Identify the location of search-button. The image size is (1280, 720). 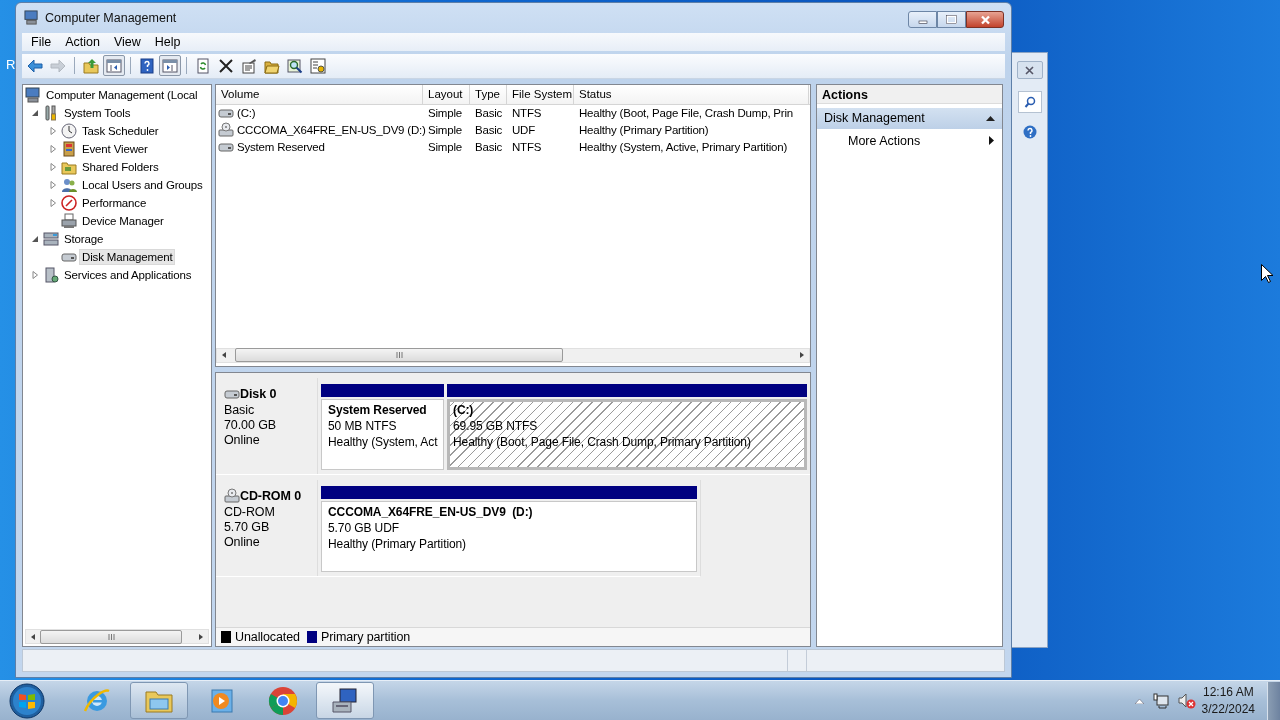
(1029, 102).